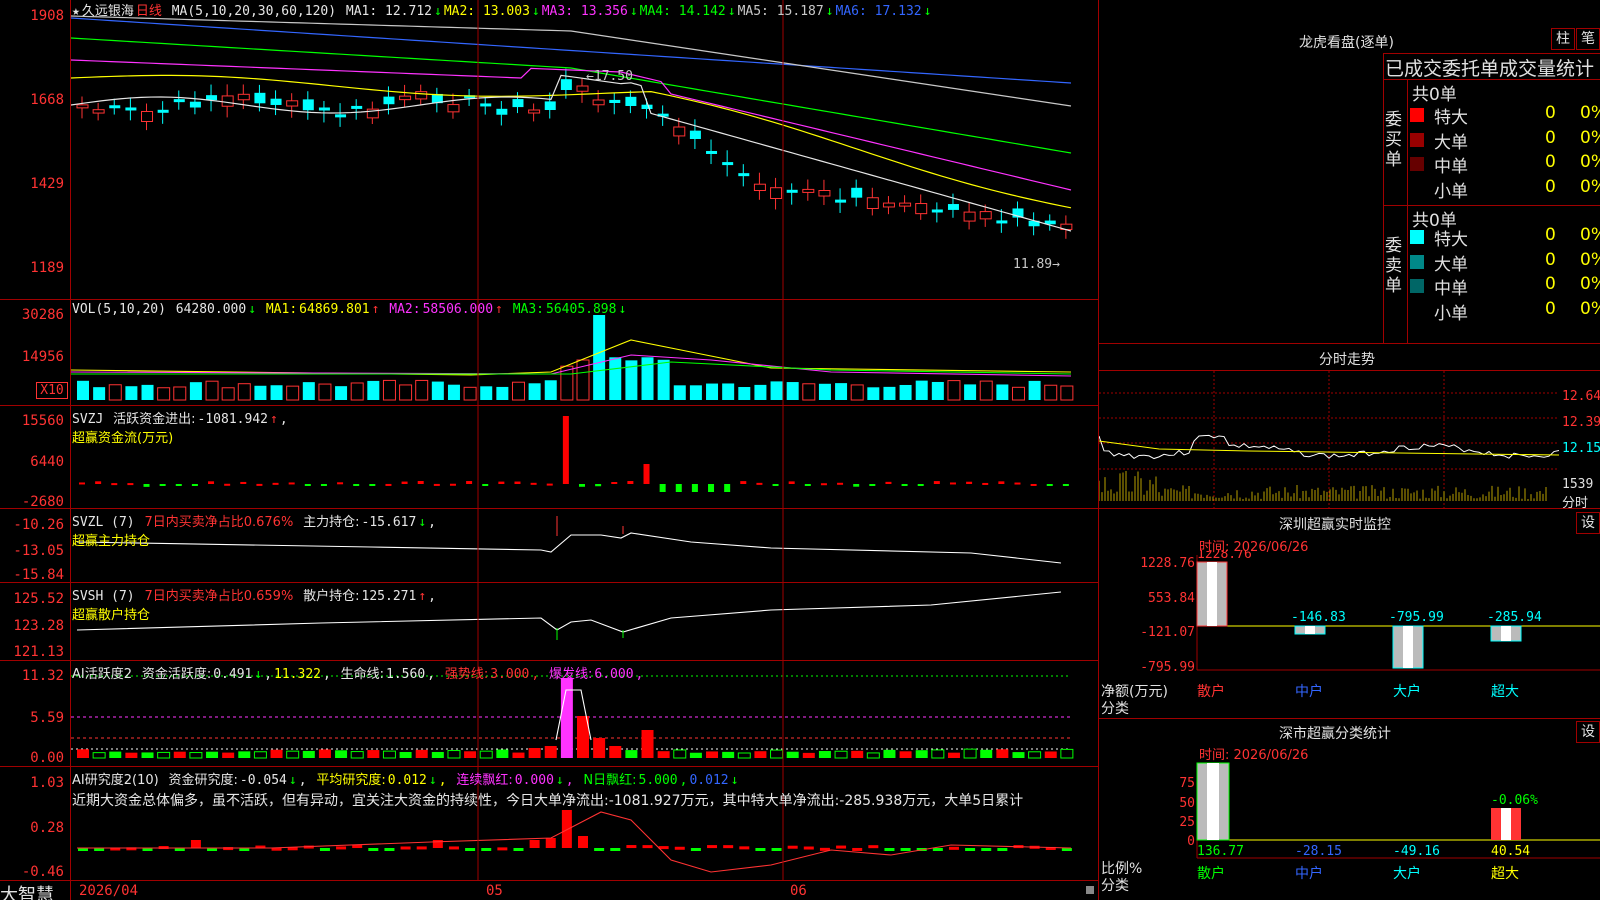 Image resolution: width=1600 pixels, height=900 pixels. What do you see at coordinates (334, 309) in the screenshot?
I see `vol-ma1: 64869.801` at bounding box center [334, 309].